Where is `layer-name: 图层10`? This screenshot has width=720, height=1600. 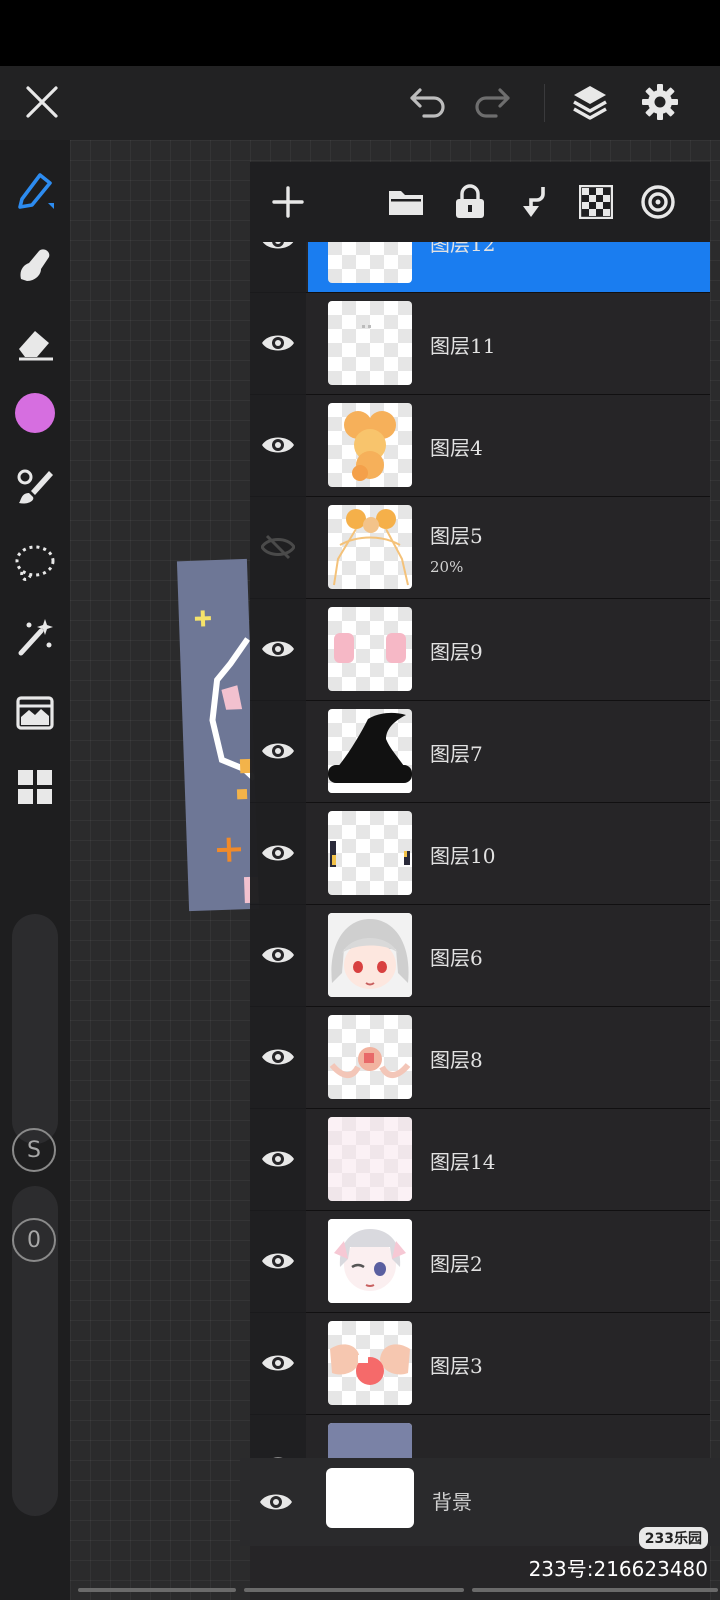
layer-name: 图层10 is located at coordinates (463, 856).